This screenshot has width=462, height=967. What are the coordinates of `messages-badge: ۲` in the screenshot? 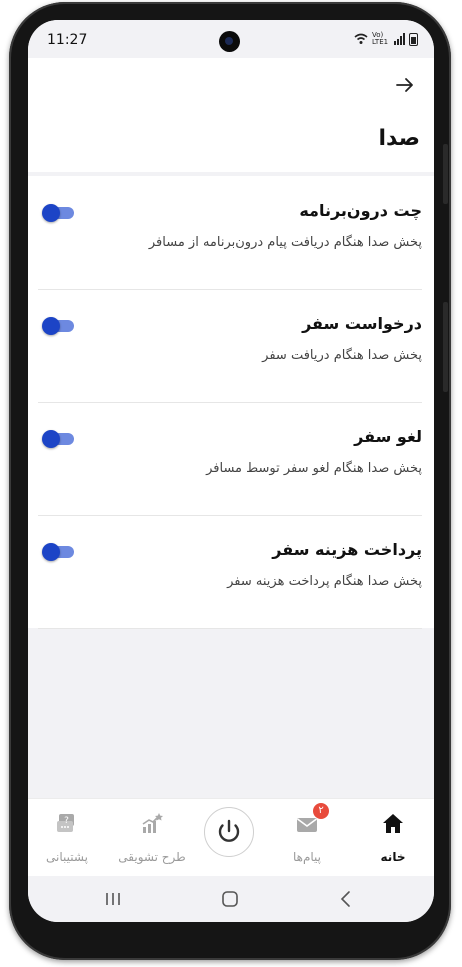 It's located at (321, 811).